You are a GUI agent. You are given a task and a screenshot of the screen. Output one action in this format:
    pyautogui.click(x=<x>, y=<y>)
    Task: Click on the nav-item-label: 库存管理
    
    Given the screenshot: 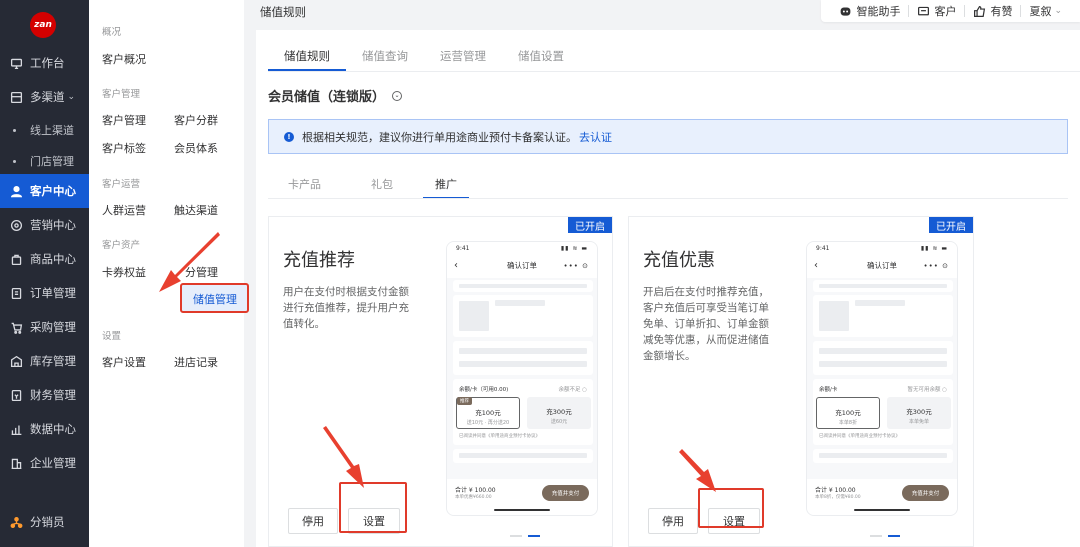 What is the action you would take?
    pyautogui.click(x=53, y=361)
    